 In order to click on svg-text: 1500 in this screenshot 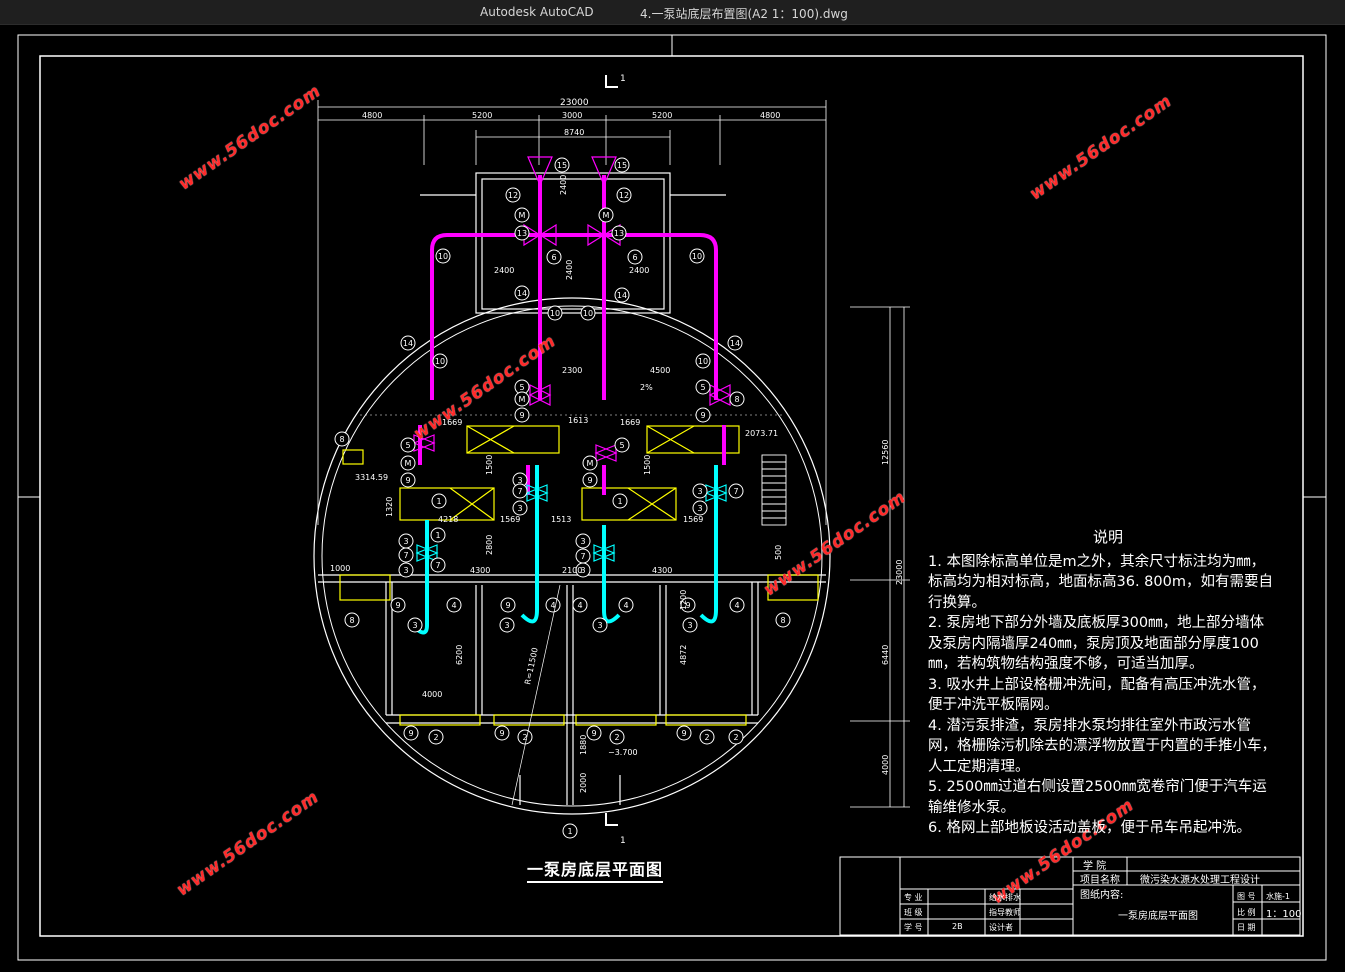, I will do `click(647, 465)`.